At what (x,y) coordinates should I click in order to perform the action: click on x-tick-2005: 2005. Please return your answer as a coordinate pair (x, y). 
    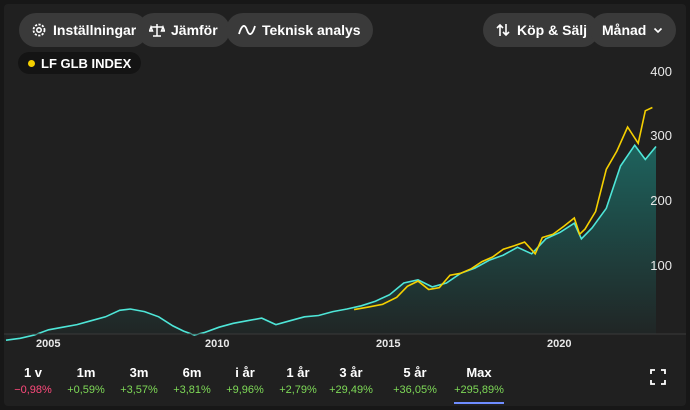
    Looking at the image, I should click on (48, 344).